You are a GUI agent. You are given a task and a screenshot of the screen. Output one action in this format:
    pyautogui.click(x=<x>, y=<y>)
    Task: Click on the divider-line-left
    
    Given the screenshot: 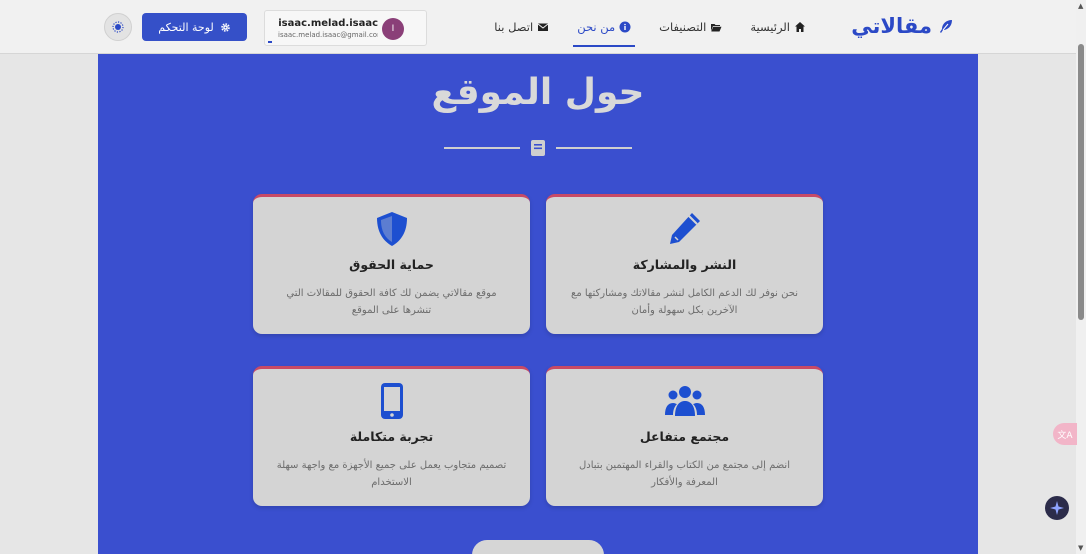 What is the action you would take?
    pyautogui.click(x=482, y=148)
    